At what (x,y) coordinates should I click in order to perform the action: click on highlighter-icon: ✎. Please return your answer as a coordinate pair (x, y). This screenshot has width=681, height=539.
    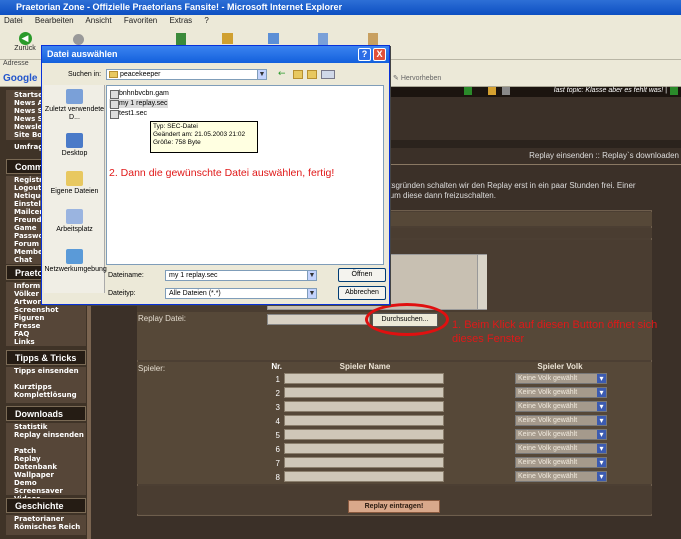
    Looking at the image, I should click on (397, 78).